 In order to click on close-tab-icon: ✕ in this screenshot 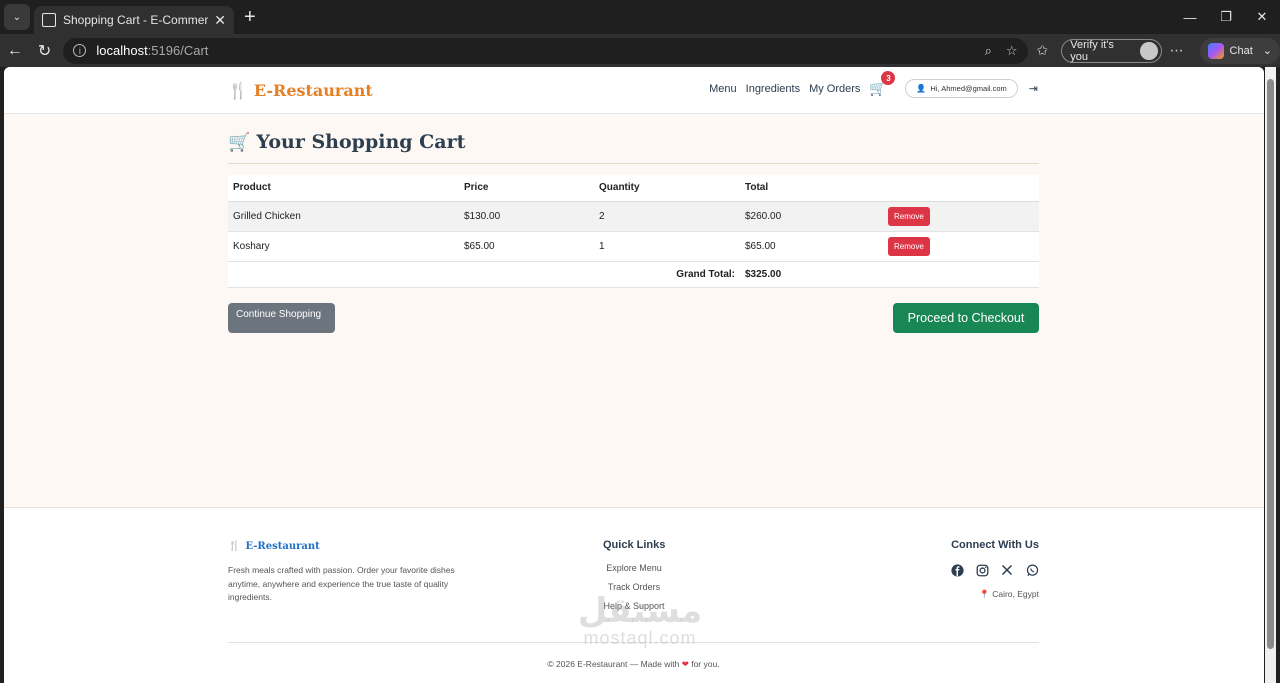, I will do `click(220, 20)`.